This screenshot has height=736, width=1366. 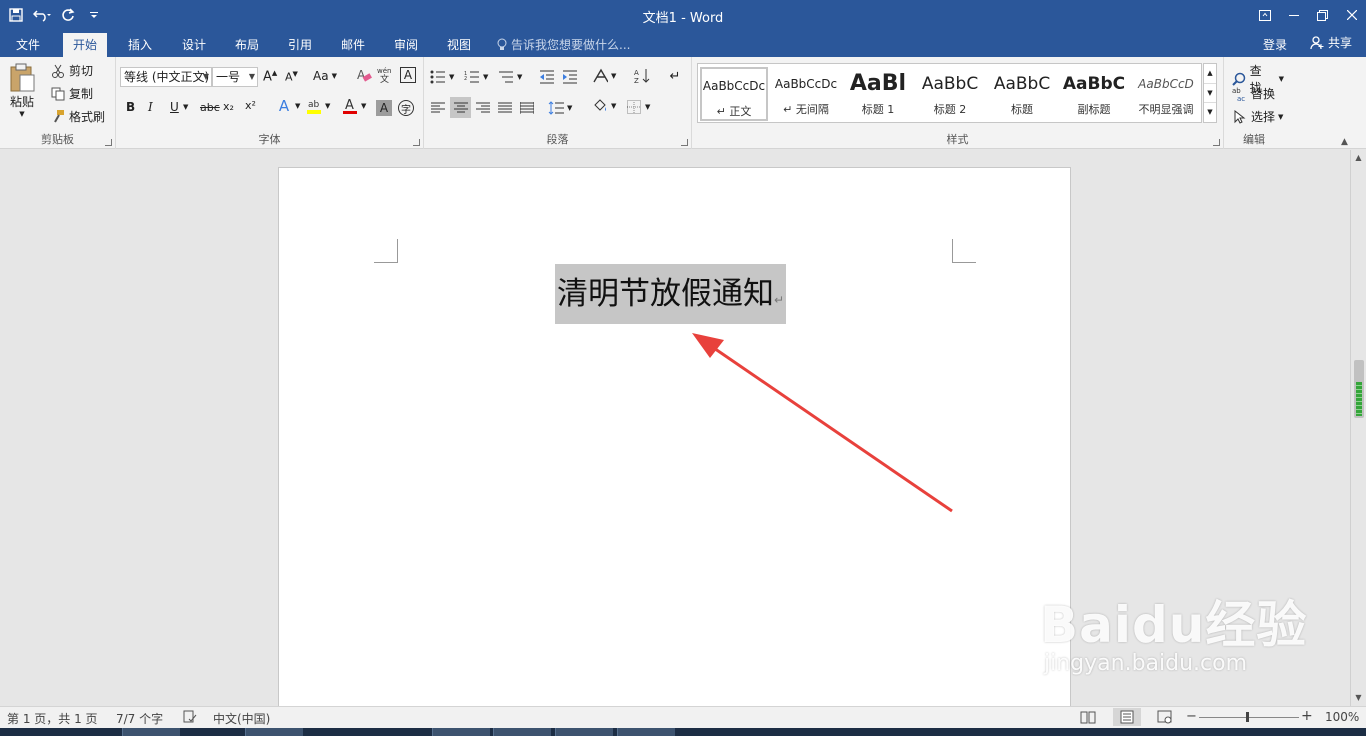 What do you see at coordinates (185, 107) in the screenshot?
I see `underline-dropdown-icon: ▼` at bounding box center [185, 107].